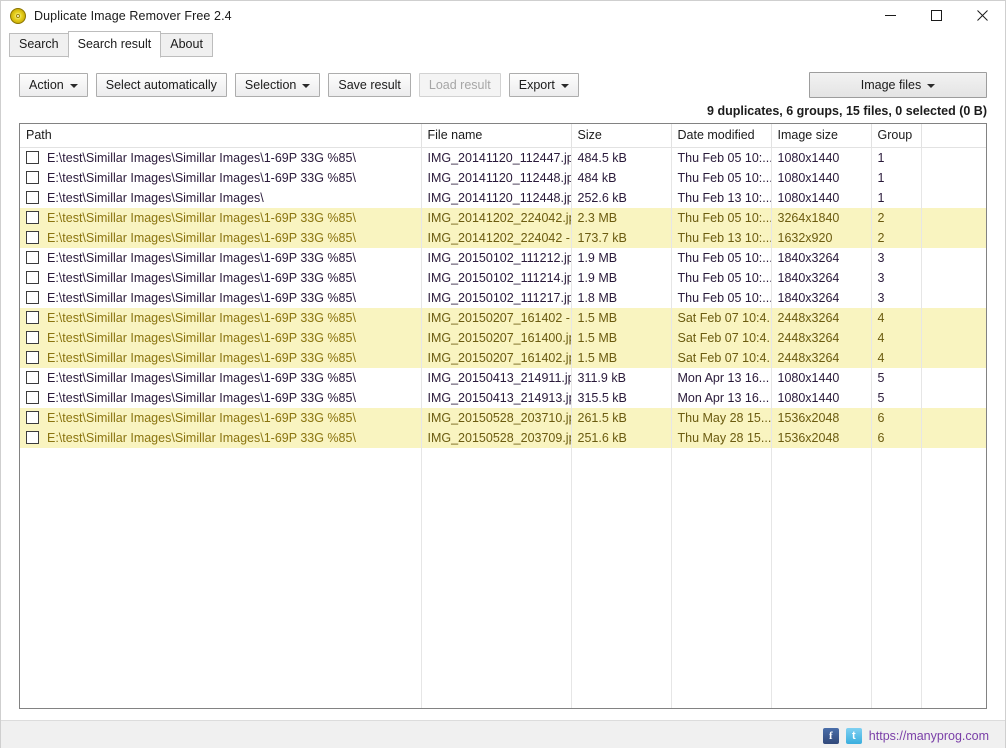  What do you see at coordinates (621, 157) in the screenshot?
I see `cell-size: 484.5 kB` at bounding box center [621, 157].